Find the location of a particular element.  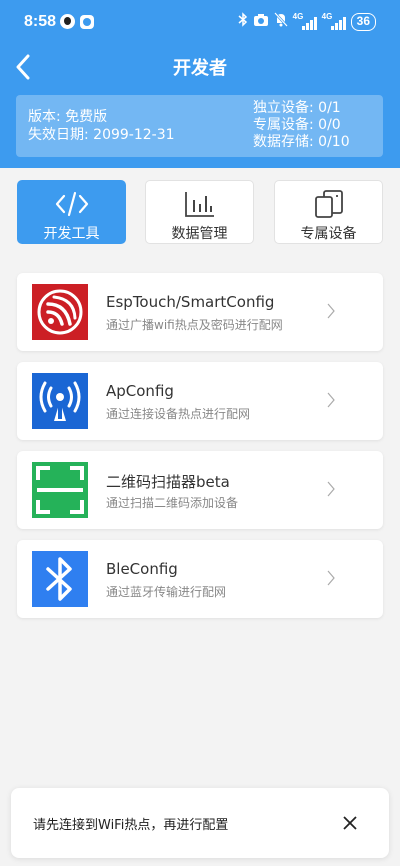

mute-icon is located at coordinates (280, 22).